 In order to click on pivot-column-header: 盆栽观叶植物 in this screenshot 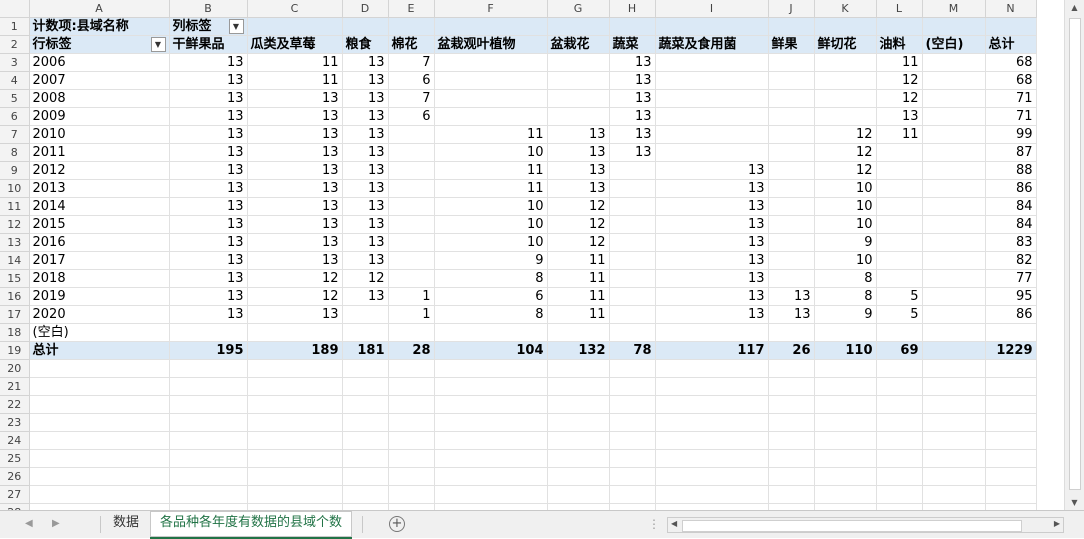, I will do `click(491, 44)`.